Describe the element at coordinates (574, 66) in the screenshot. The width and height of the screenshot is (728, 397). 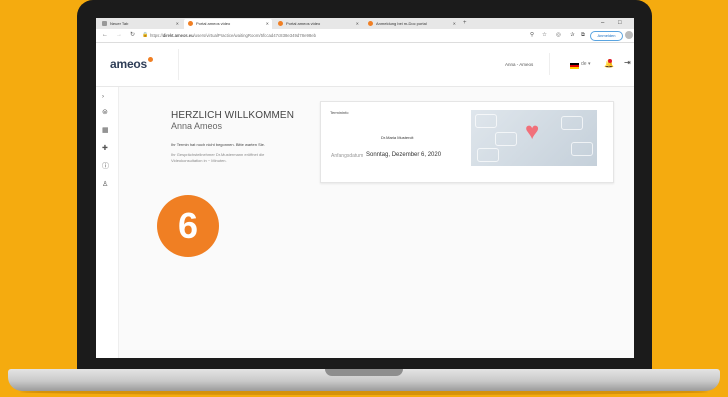
I see `german-flag-icon` at that location.